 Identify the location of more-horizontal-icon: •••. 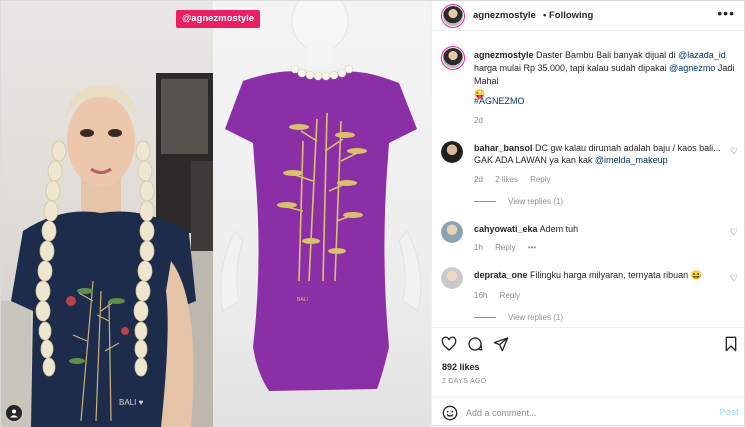
(726, 13).